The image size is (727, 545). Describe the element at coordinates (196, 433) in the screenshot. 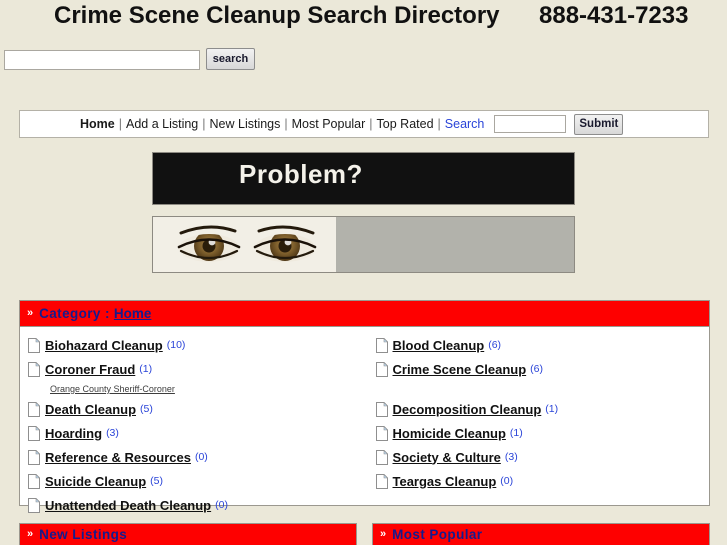

I see `list-item: Hoarding (3)` at that location.